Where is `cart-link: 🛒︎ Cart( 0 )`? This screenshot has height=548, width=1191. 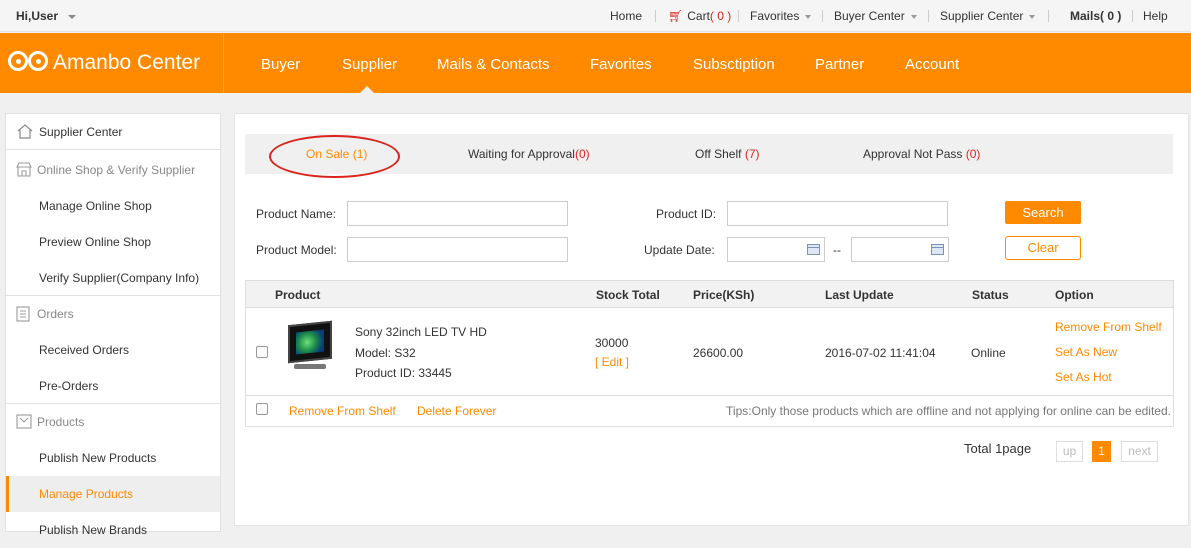 cart-link: 🛒︎ Cart( 0 ) is located at coordinates (699, 16).